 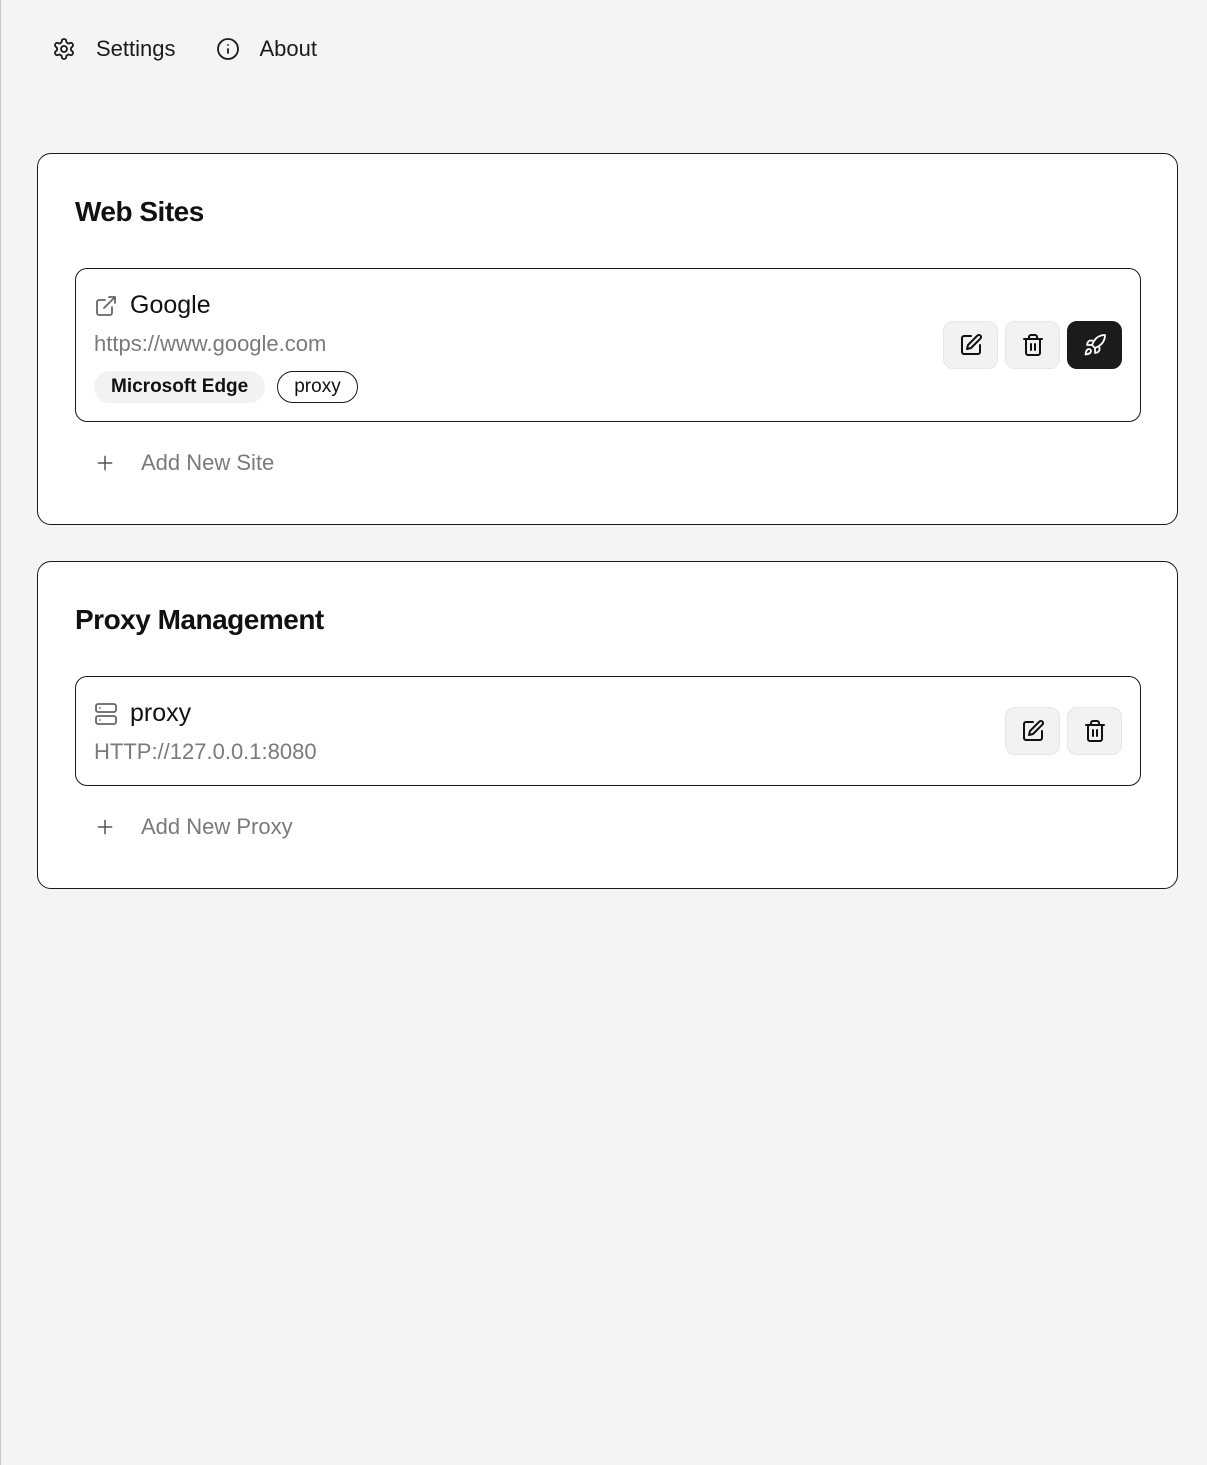 I want to click on edit-proxy-button, so click(x=1032, y=731).